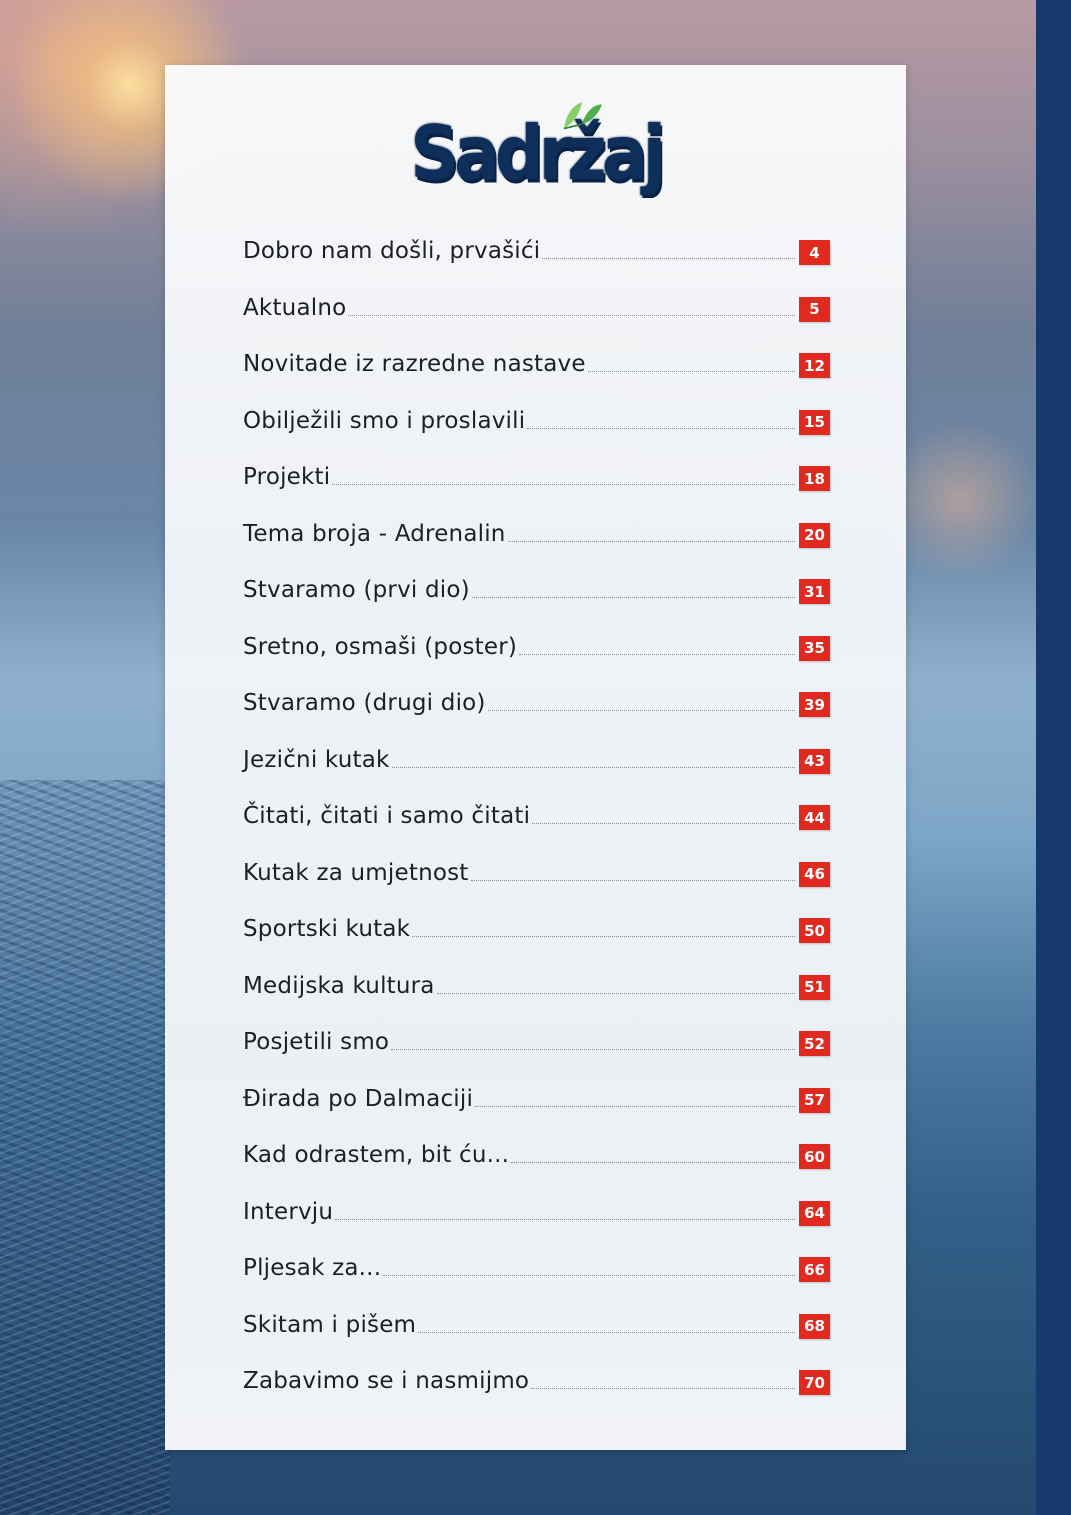 This screenshot has width=1071, height=1515. I want to click on page-title-text: Sadržaj, so click(538, 154).